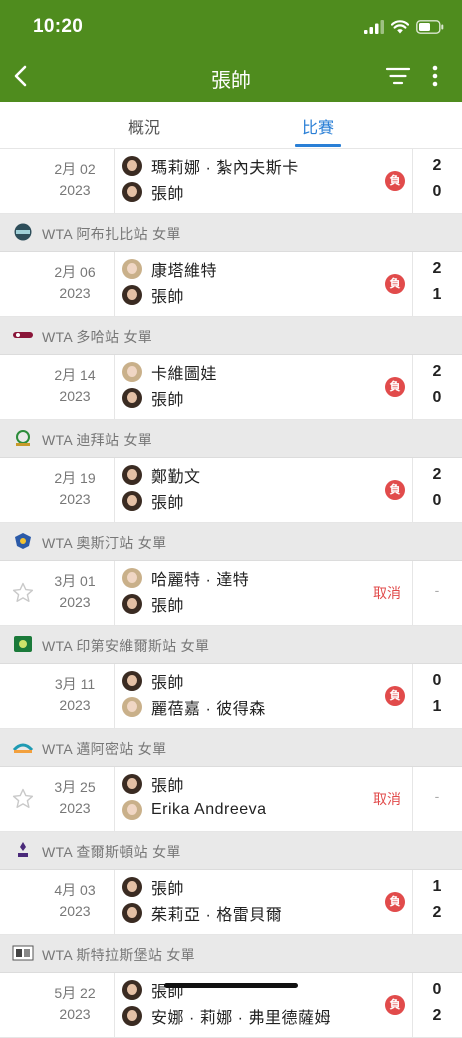 The height and width of the screenshot is (1038, 462). What do you see at coordinates (111, 852) in the screenshot?
I see `tournament-name: WTA 查爾斯頓站 女單` at bounding box center [111, 852].